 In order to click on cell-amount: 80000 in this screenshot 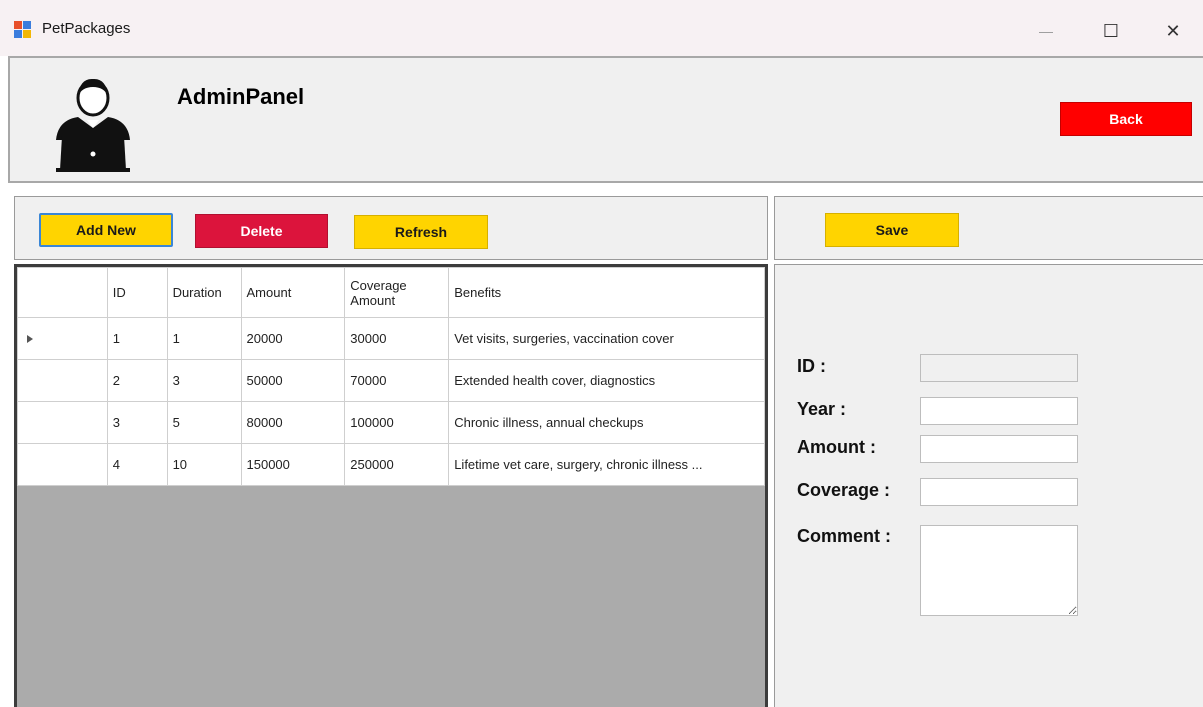, I will do `click(293, 422)`.